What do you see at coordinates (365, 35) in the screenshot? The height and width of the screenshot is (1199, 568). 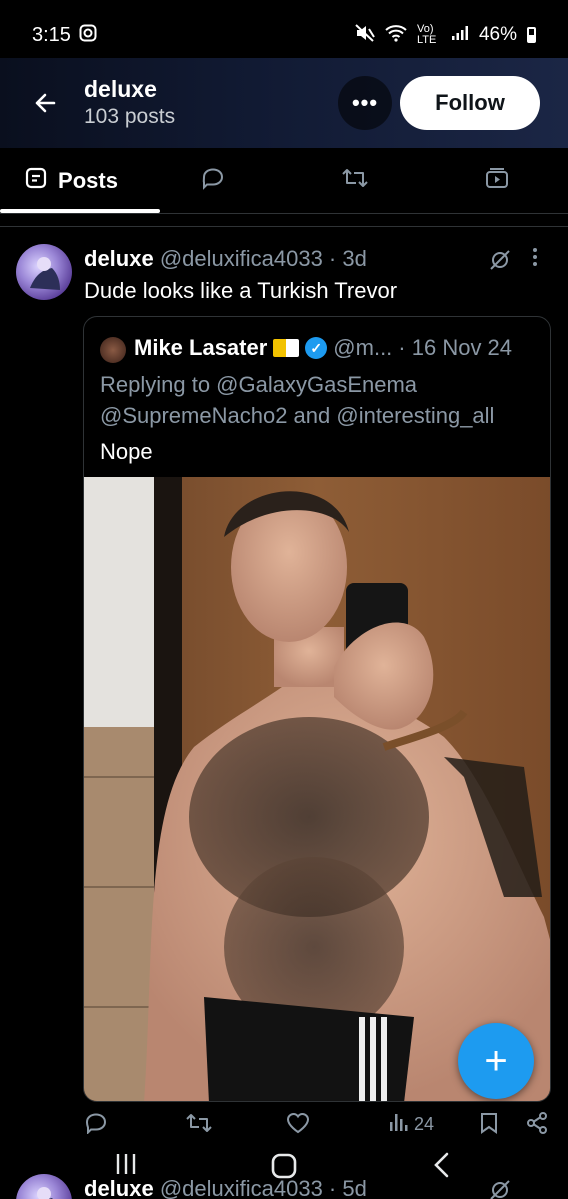 I see `mute-icon` at bounding box center [365, 35].